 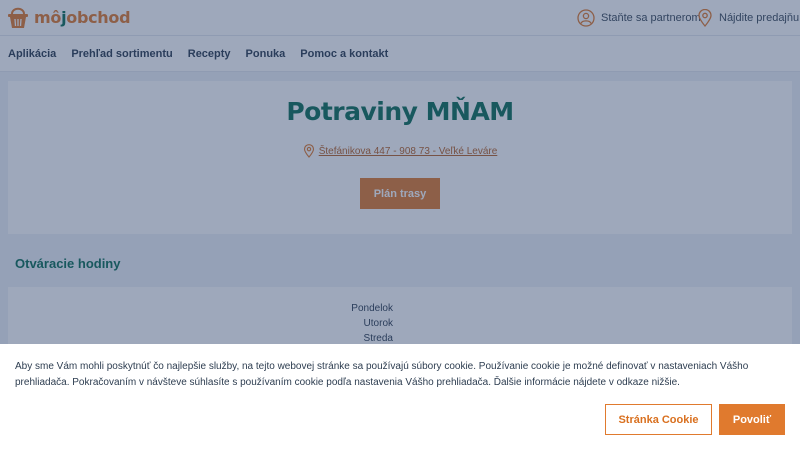 I want to click on cookie-page-button: Stránka Cookie, so click(x=658, y=419).